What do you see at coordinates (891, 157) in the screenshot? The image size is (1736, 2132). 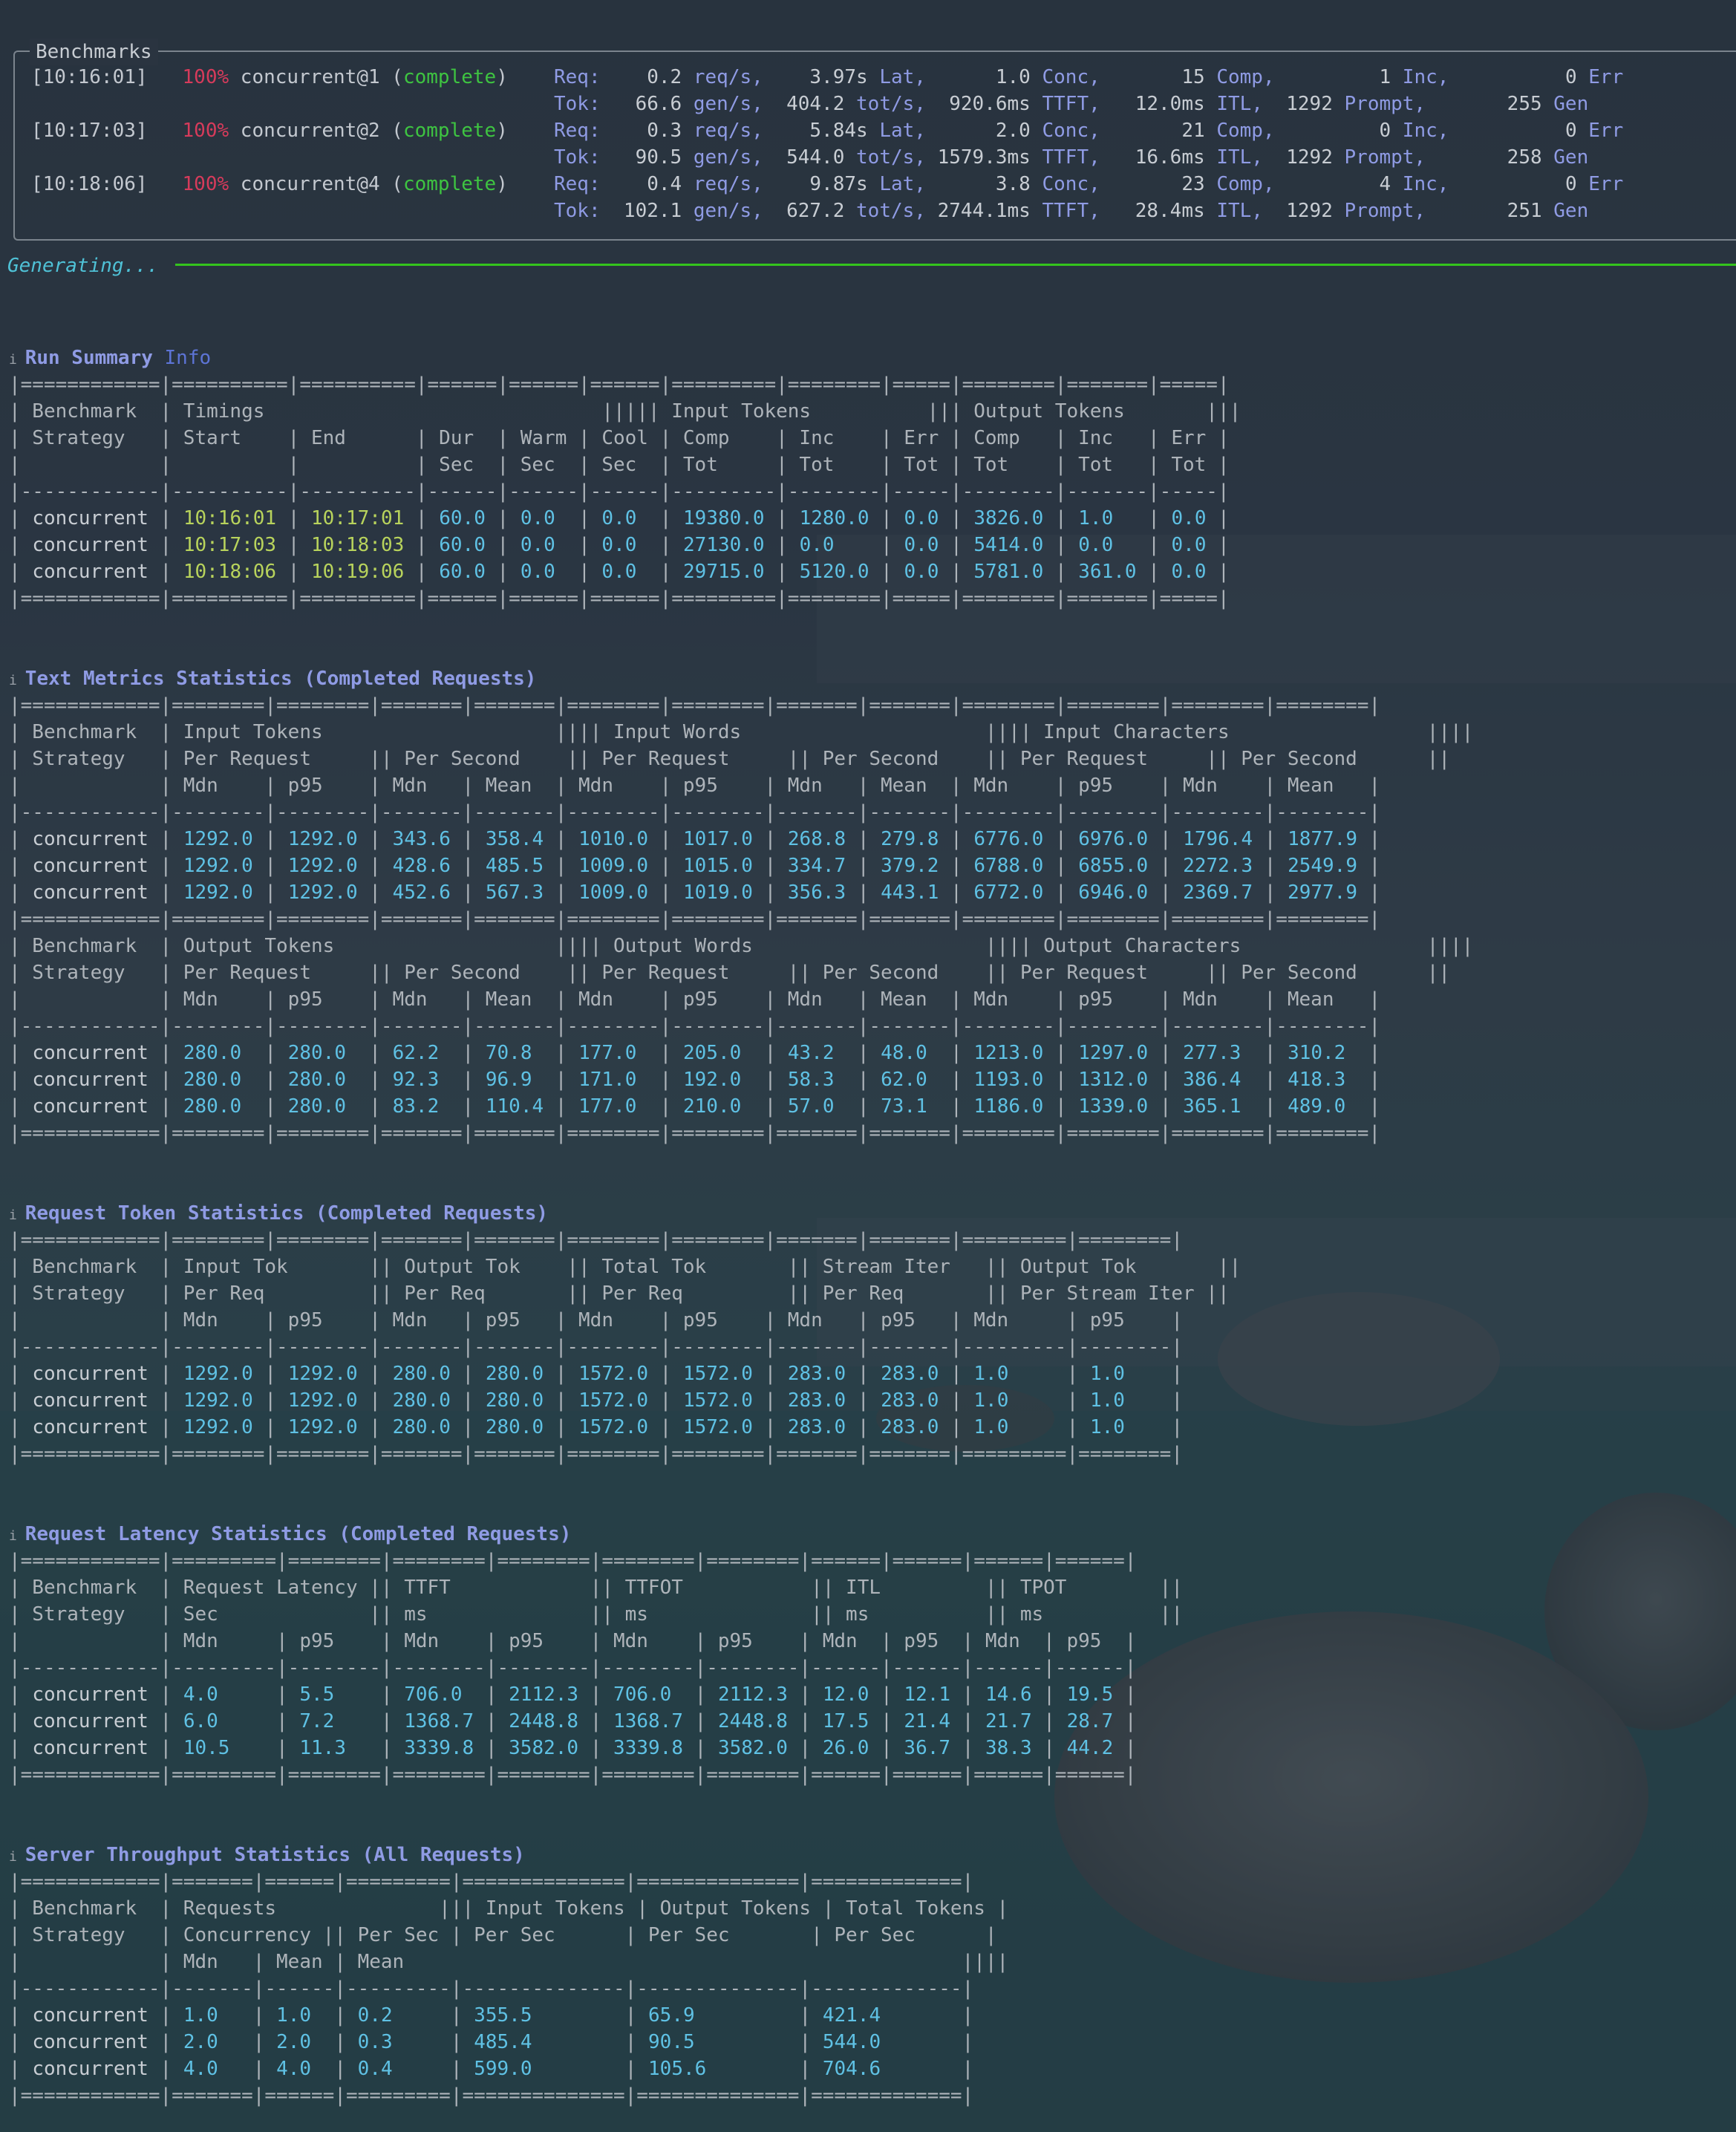 I see `total-rate-unit: tot/s,` at bounding box center [891, 157].